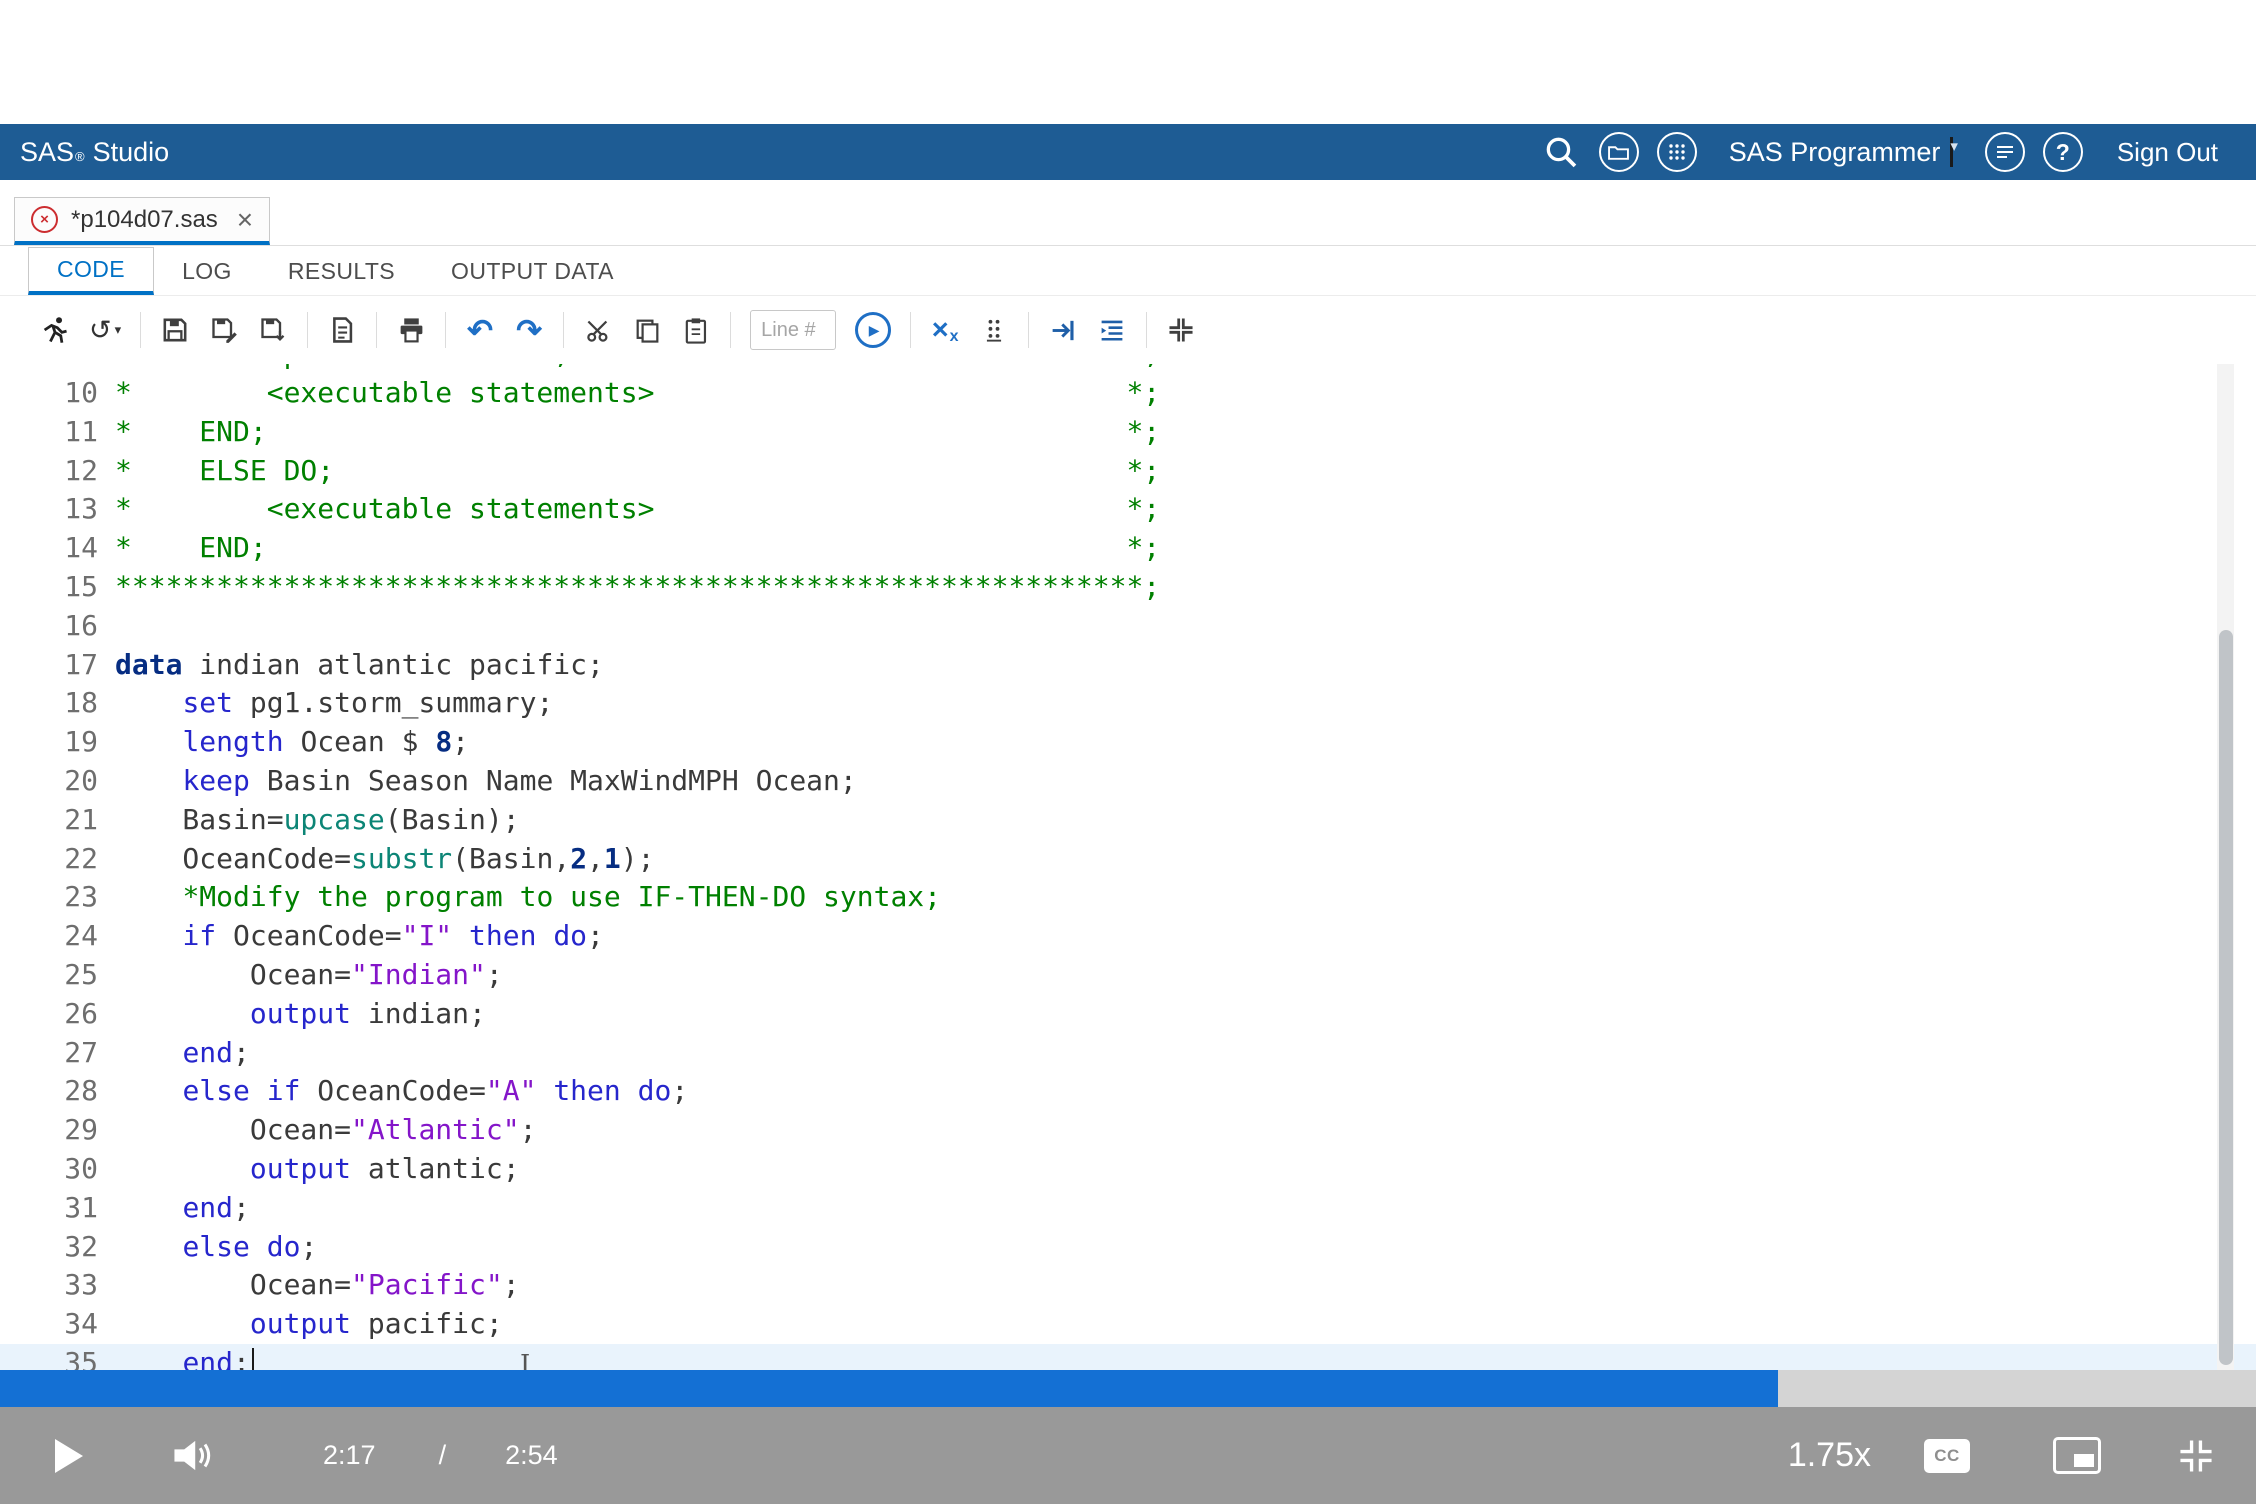  Describe the element at coordinates (69, 1455) in the screenshot. I see `play-button` at that location.